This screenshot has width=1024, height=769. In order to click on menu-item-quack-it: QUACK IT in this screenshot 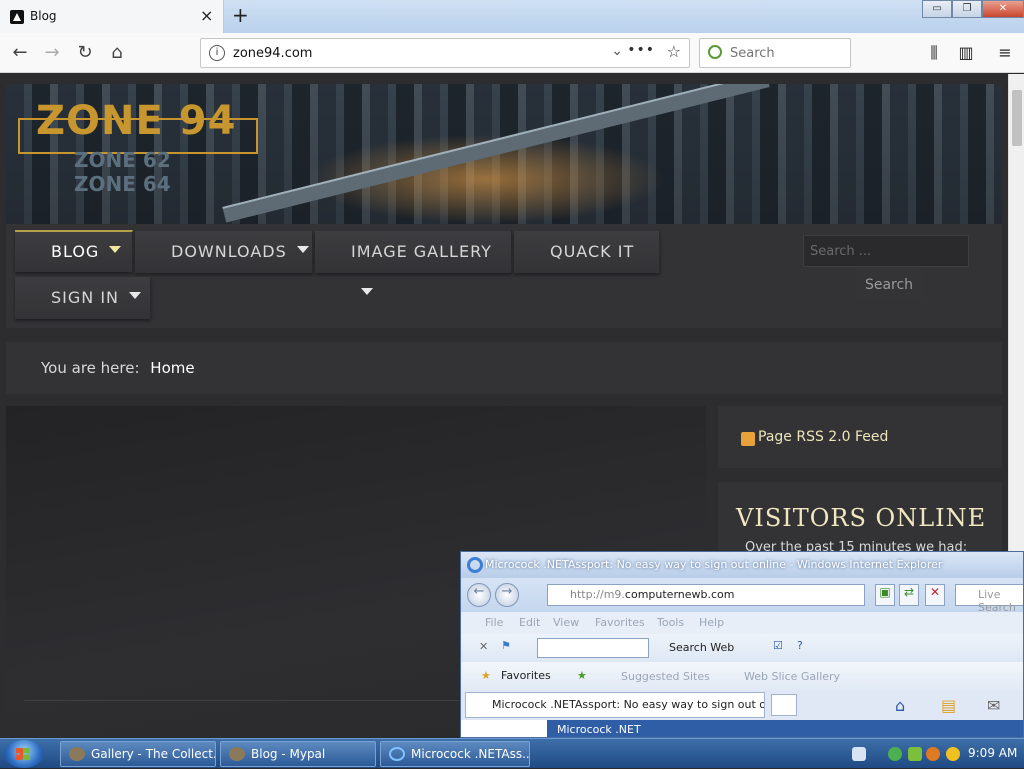, I will do `click(587, 252)`.